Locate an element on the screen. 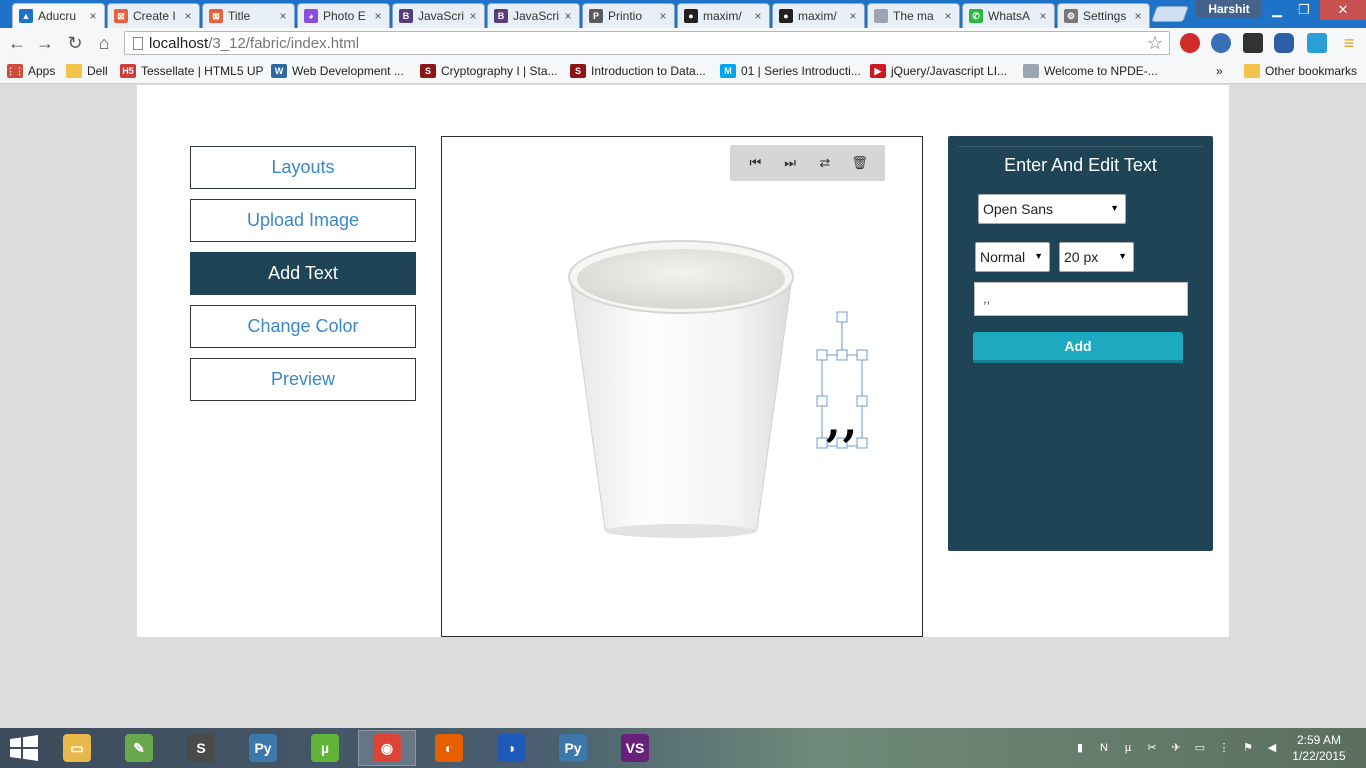 The width and height of the screenshot is (1366, 768). font-style-select: Normal ▼ is located at coordinates (1012, 257).